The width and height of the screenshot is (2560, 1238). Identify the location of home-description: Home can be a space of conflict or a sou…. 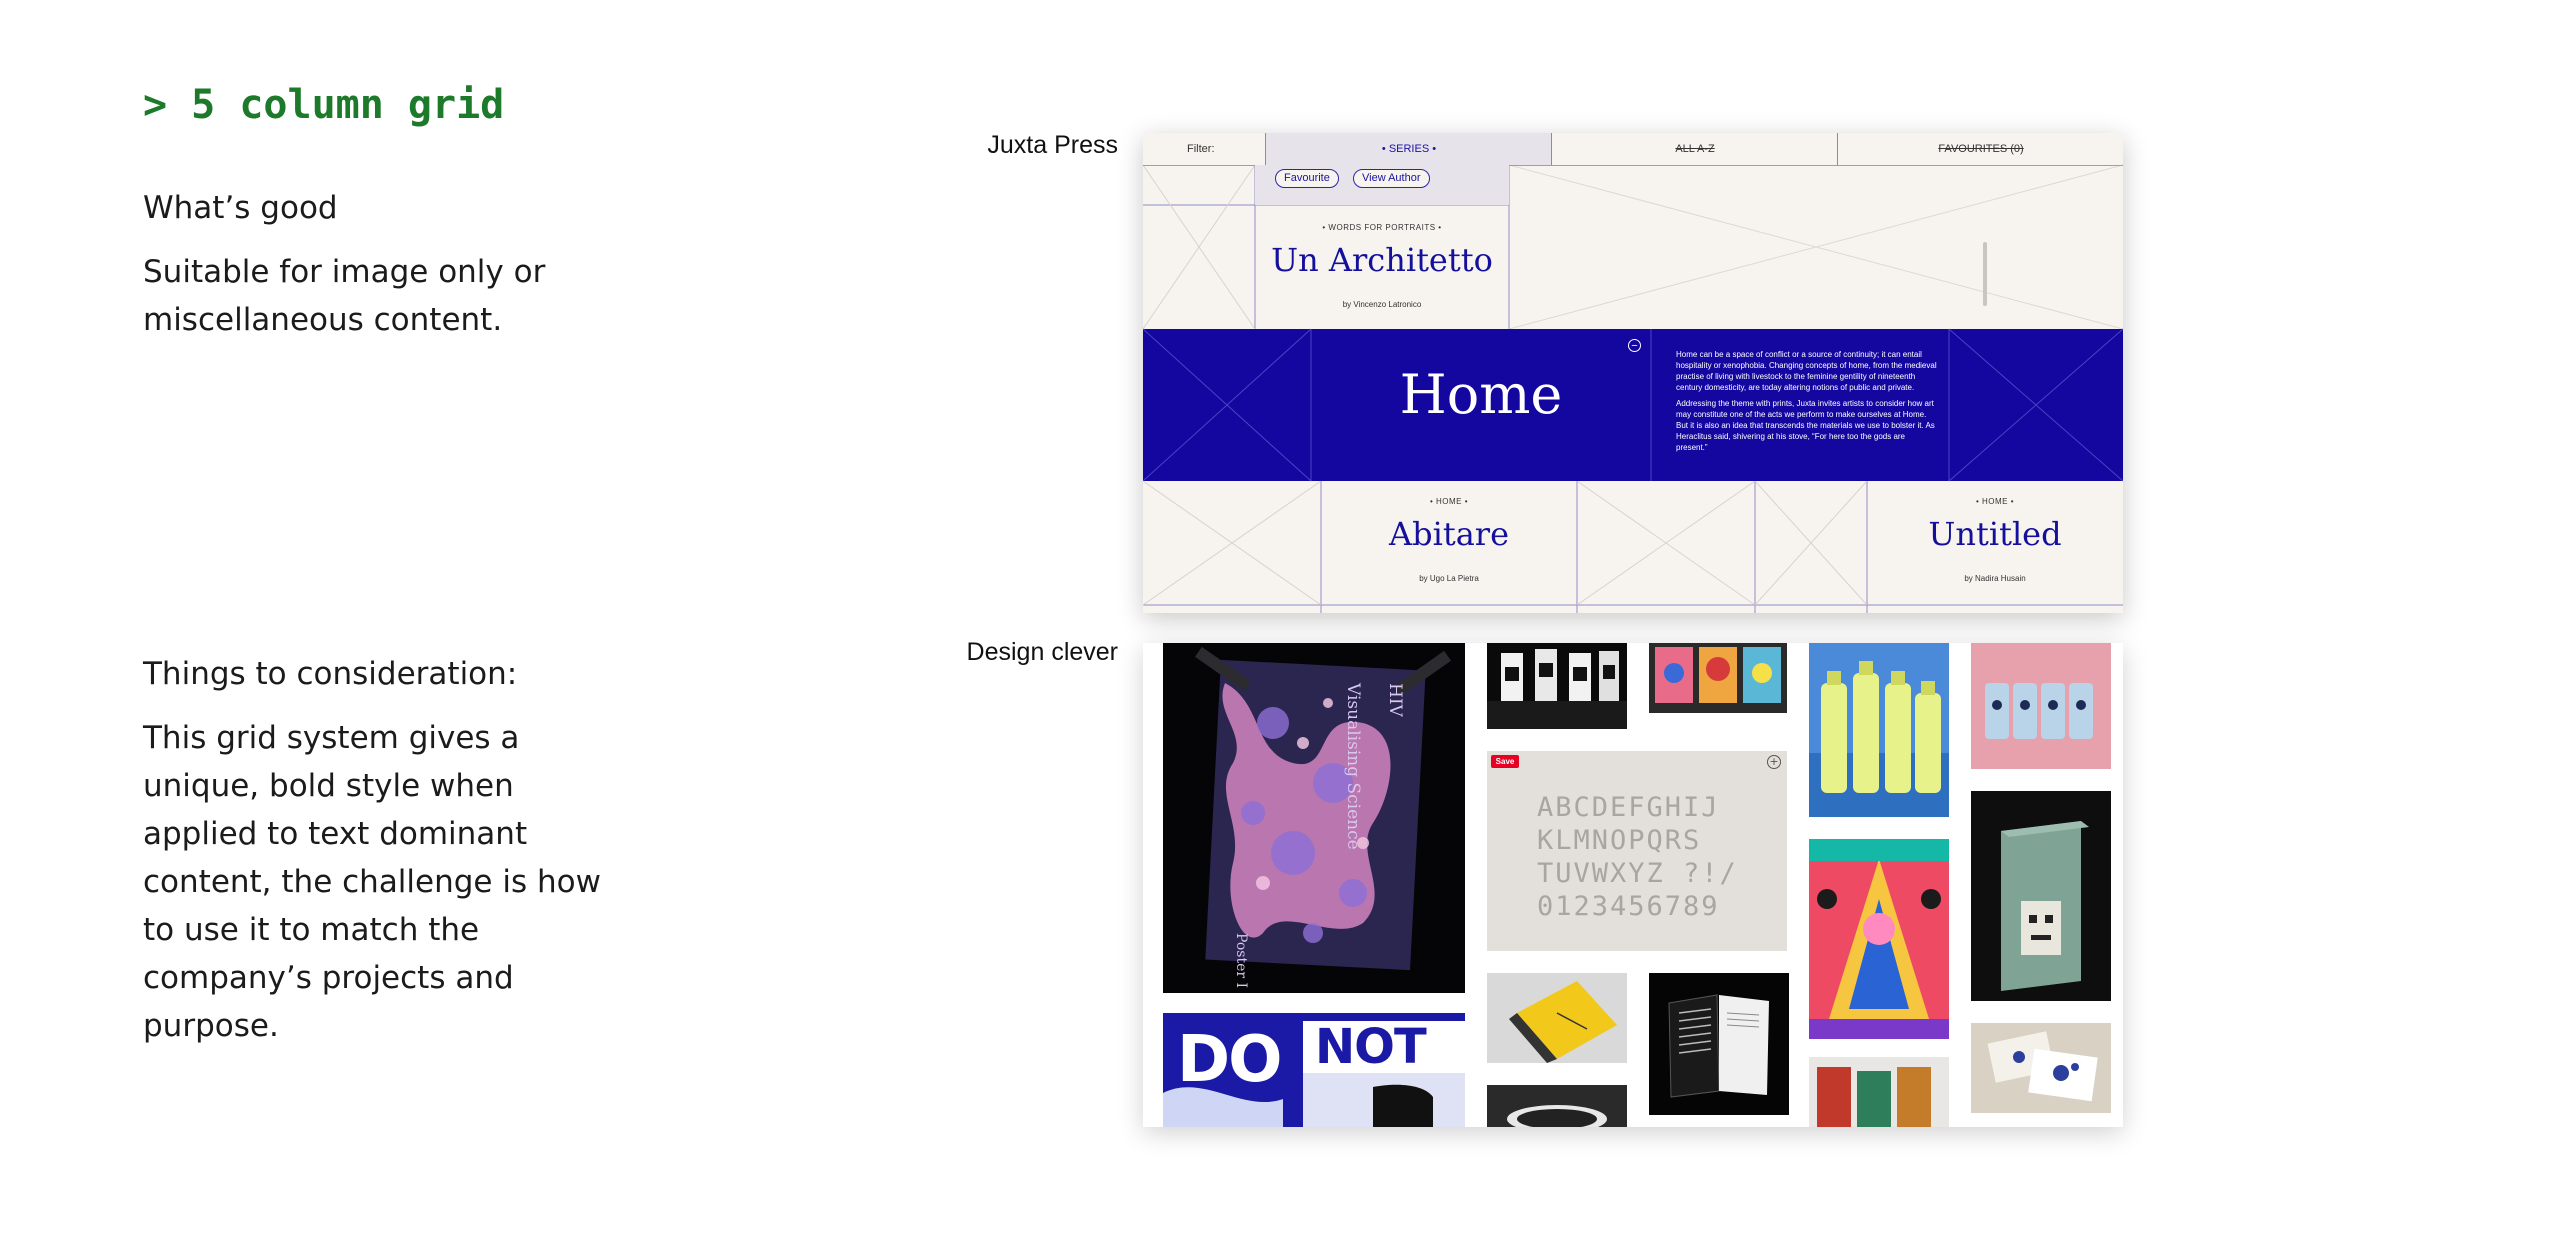
(1807, 403).